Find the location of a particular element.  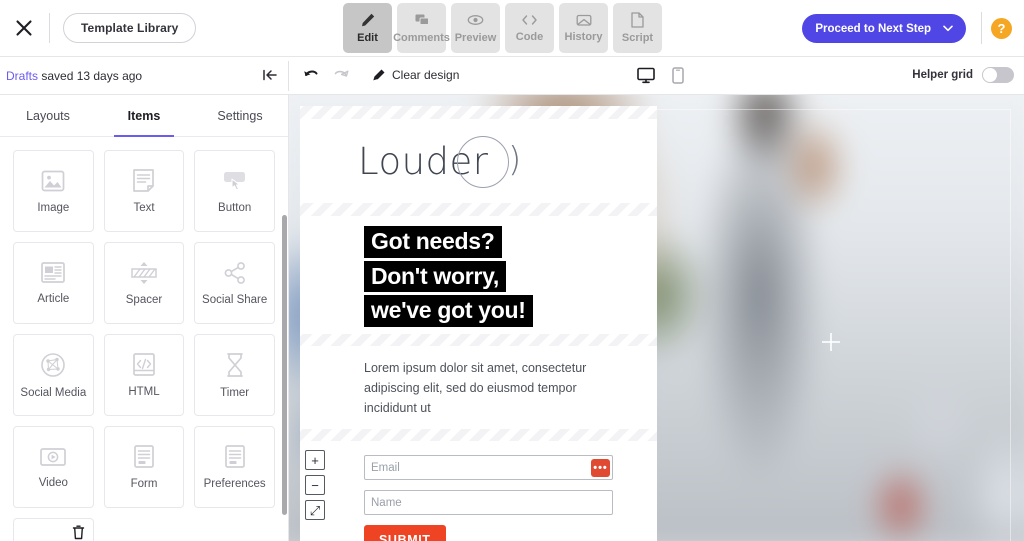

close-icon is located at coordinates (24, 28).